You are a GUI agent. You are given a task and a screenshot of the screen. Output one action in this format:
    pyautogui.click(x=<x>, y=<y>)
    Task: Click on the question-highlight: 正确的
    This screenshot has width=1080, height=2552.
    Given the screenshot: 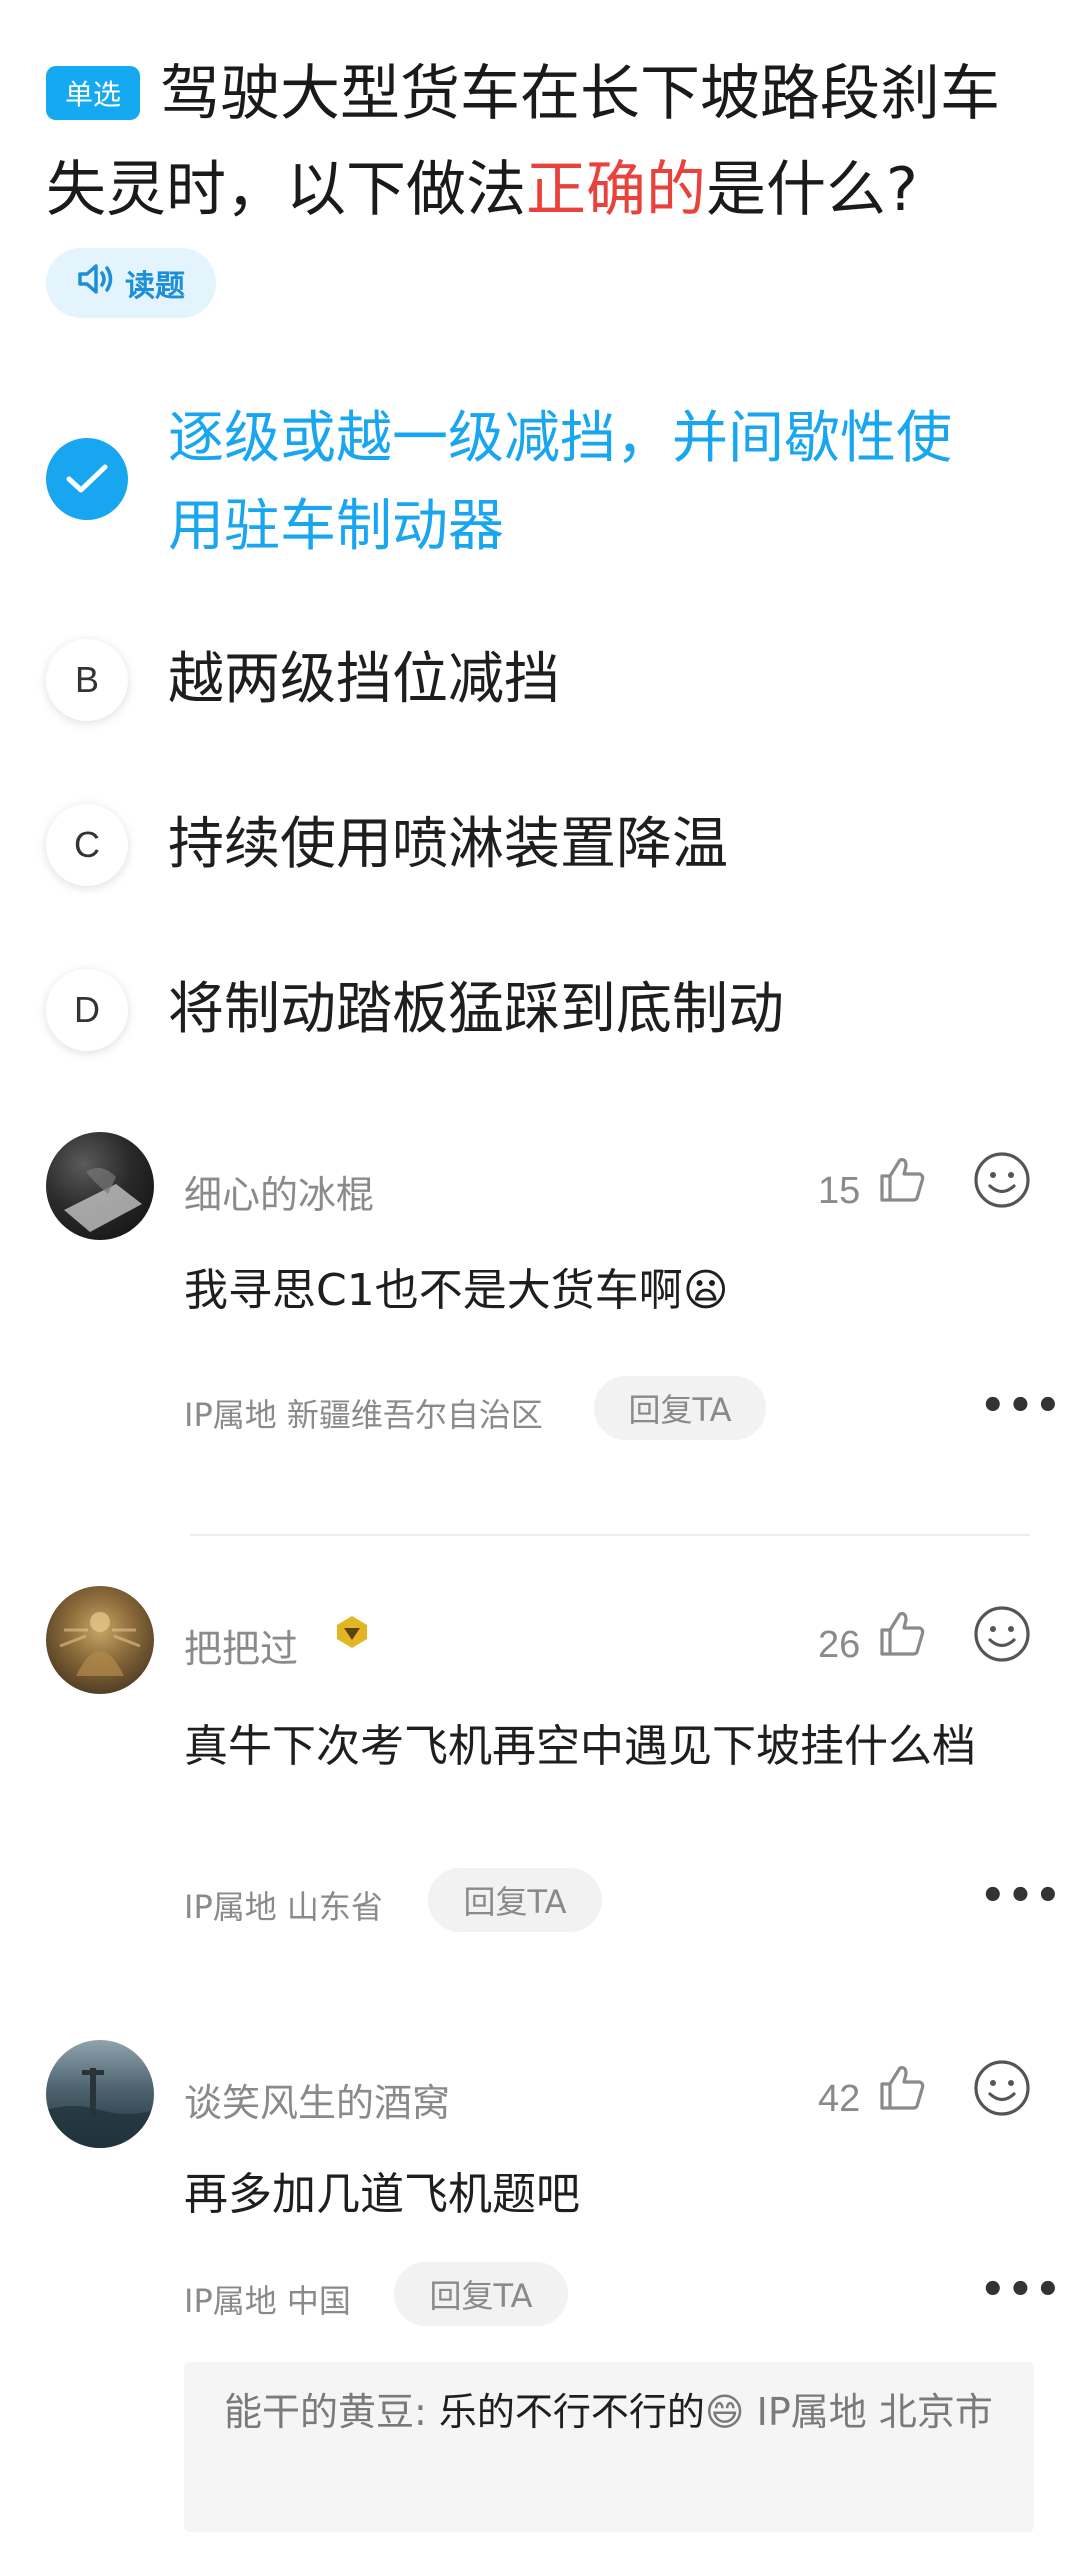 What is the action you would take?
    pyautogui.click(x=616, y=190)
    